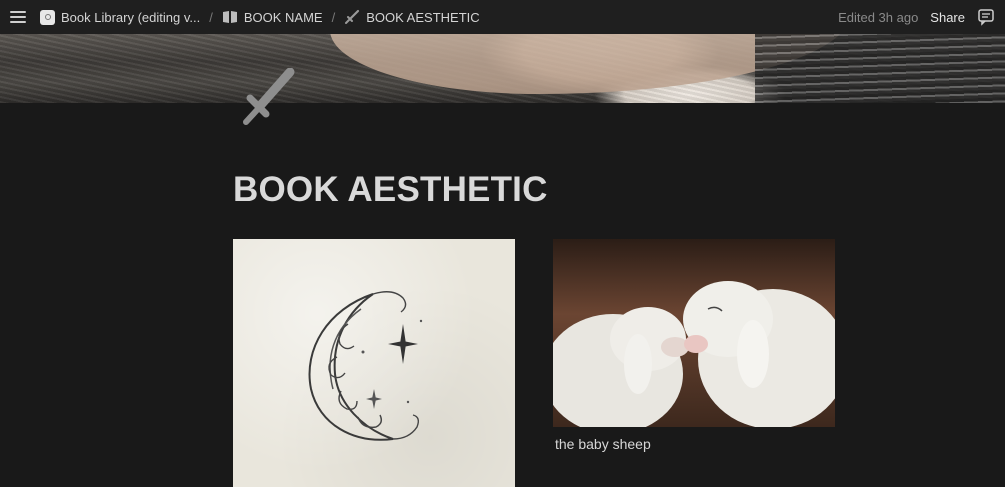 Image resolution: width=1005 pixels, height=487 pixels. What do you see at coordinates (986, 17) in the screenshot?
I see `comments-icon` at bounding box center [986, 17].